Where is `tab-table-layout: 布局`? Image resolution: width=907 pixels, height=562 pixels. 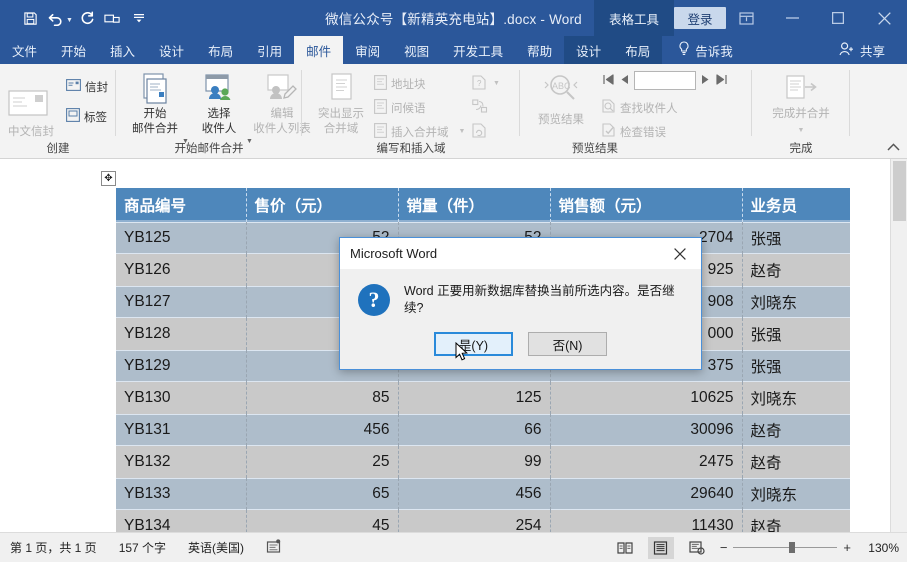
tab-table-layout: 布局 is located at coordinates (638, 50).